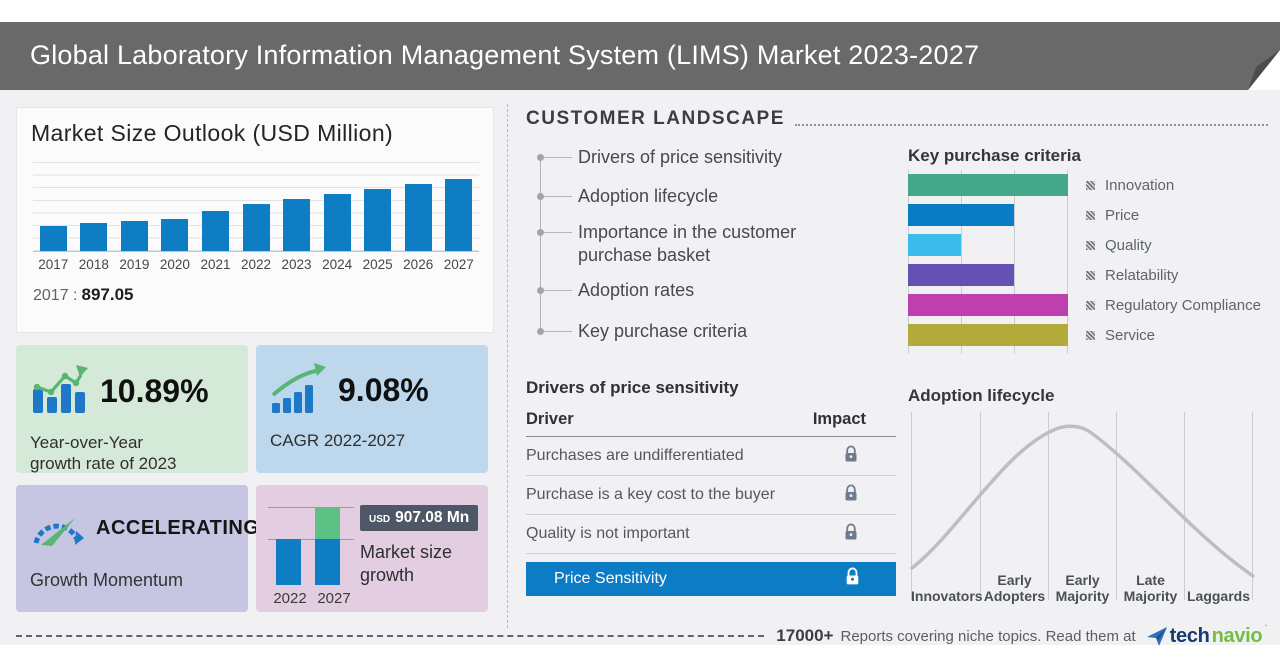  What do you see at coordinates (372, 409) in the screenshot?
I see `cagr-card: 9.08% CAGR 2022-2027` at bounding box center [372, 409].